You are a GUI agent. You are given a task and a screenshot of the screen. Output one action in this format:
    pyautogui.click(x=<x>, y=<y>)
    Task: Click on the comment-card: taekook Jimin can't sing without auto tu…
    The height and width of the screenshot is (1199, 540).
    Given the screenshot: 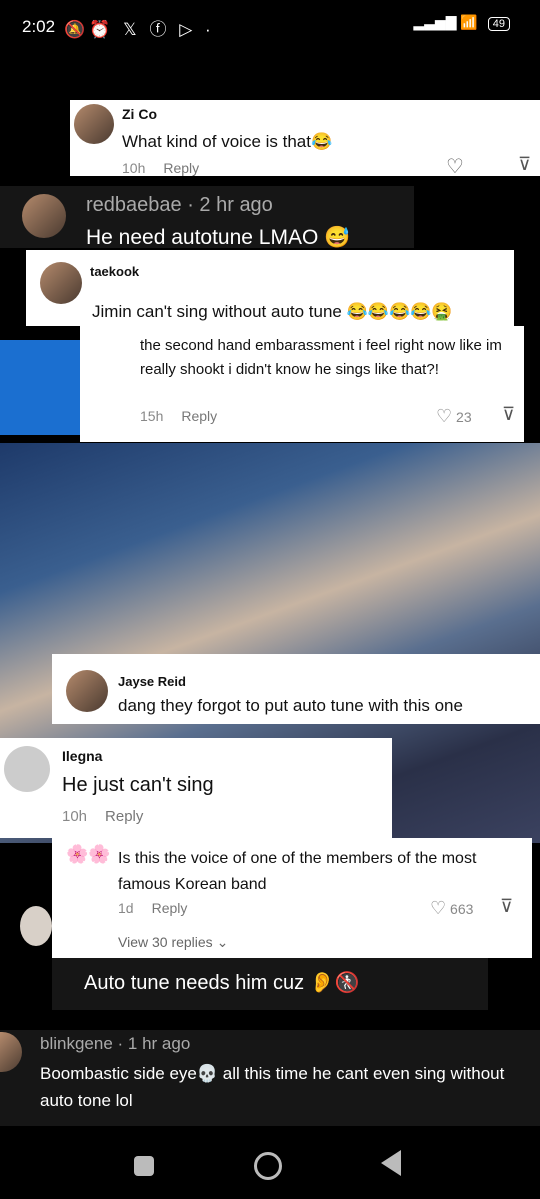 What is the action you would take?
    pyautogui.click(x=270, y=288)
    